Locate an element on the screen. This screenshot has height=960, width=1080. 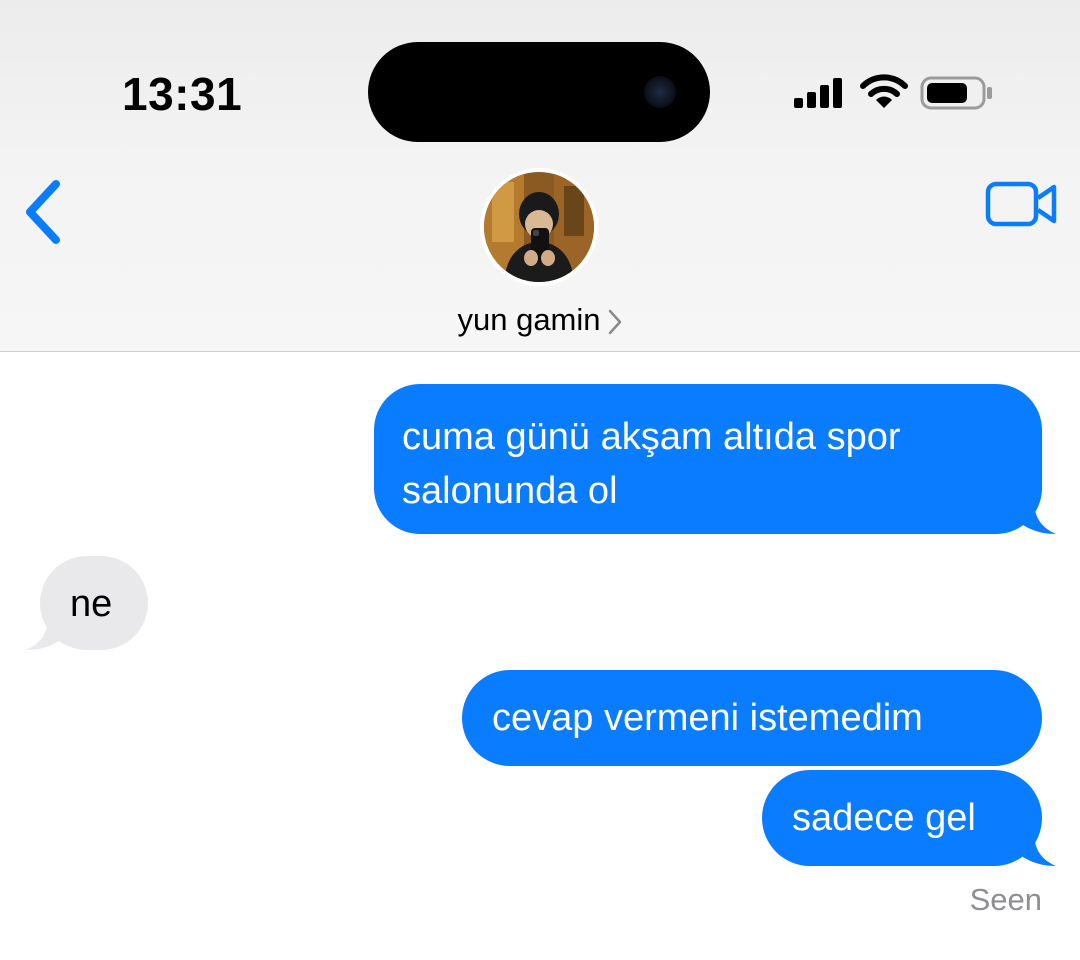
sent-message-bubble: sadece gel is located at coordinates (909, 818).